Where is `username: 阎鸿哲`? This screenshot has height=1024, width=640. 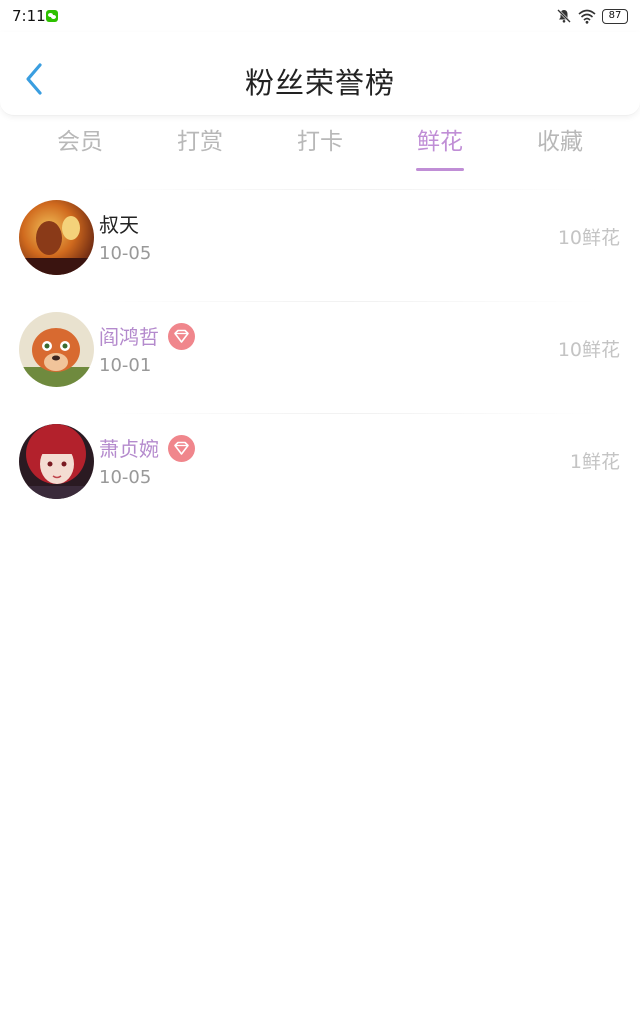 username: 阎鸿哲 is located at coordinates (129, 337).